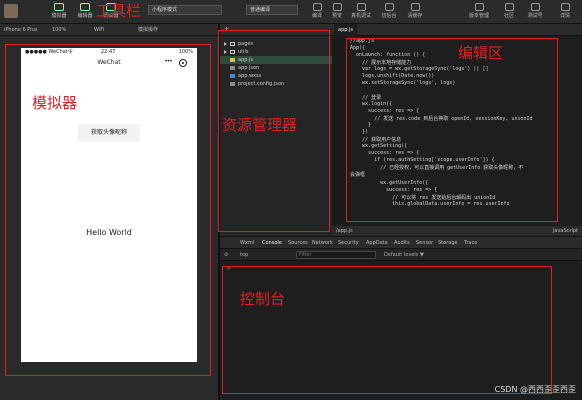 The height and width of the screenshot is (400, 582). Describe the element at coordinates (260, 125) in the screenshot. I see `explorer-annotation: 资源管理器` at that location.